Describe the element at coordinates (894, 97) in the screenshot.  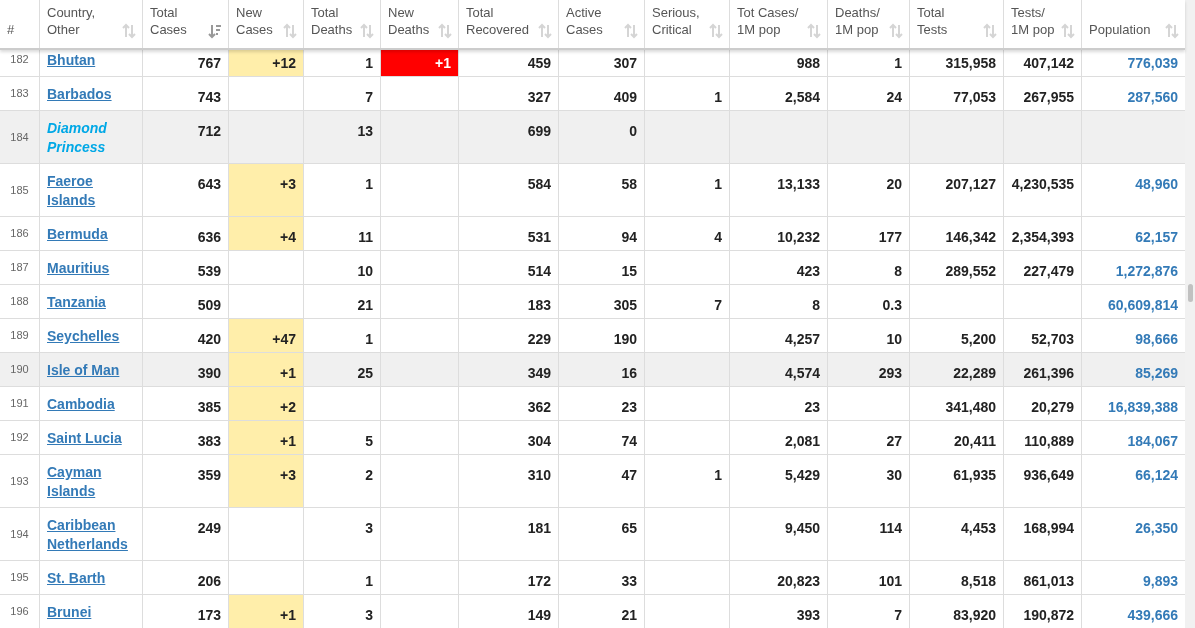
I see `table-cell: 24` at that location.